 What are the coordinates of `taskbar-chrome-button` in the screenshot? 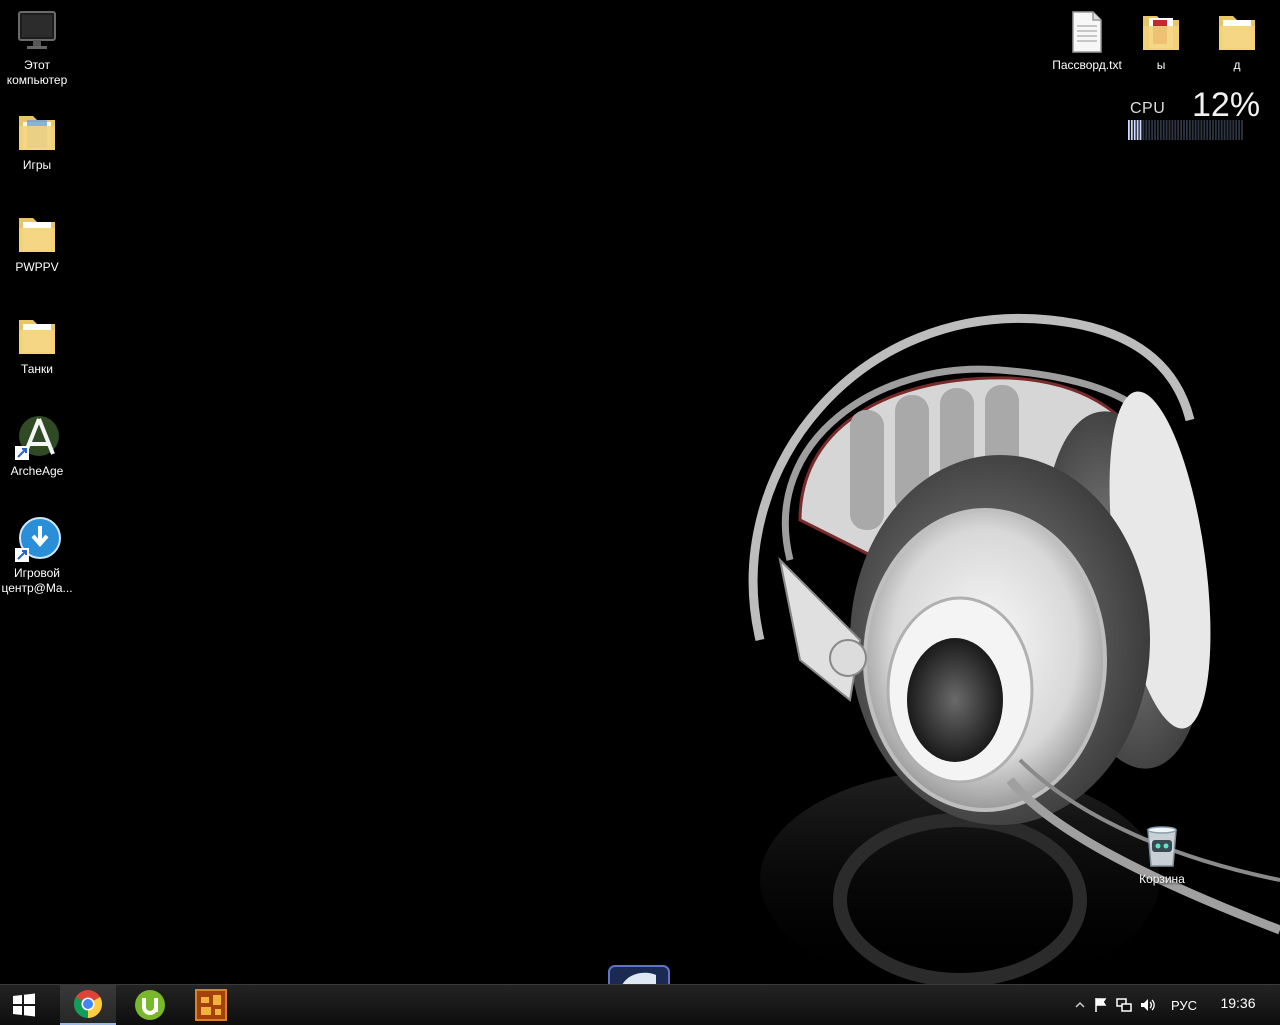 It's located at (88, 1005).